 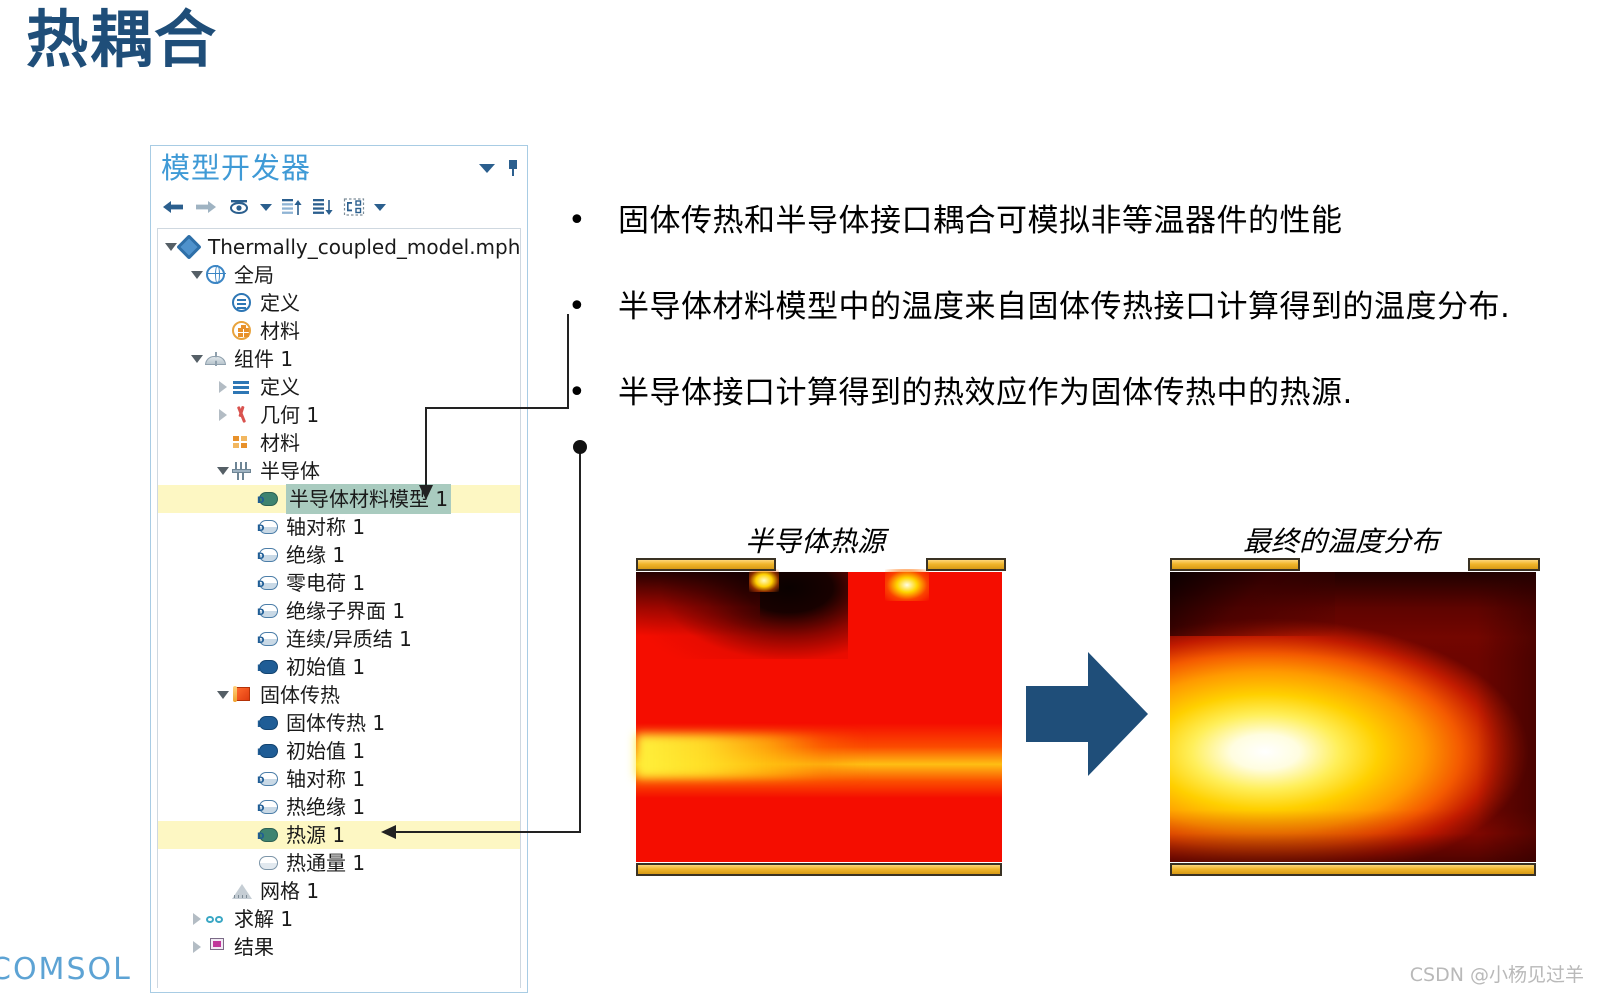 I want to click on tree-node-label: 零电荷 1, so click(x=326, y=583).